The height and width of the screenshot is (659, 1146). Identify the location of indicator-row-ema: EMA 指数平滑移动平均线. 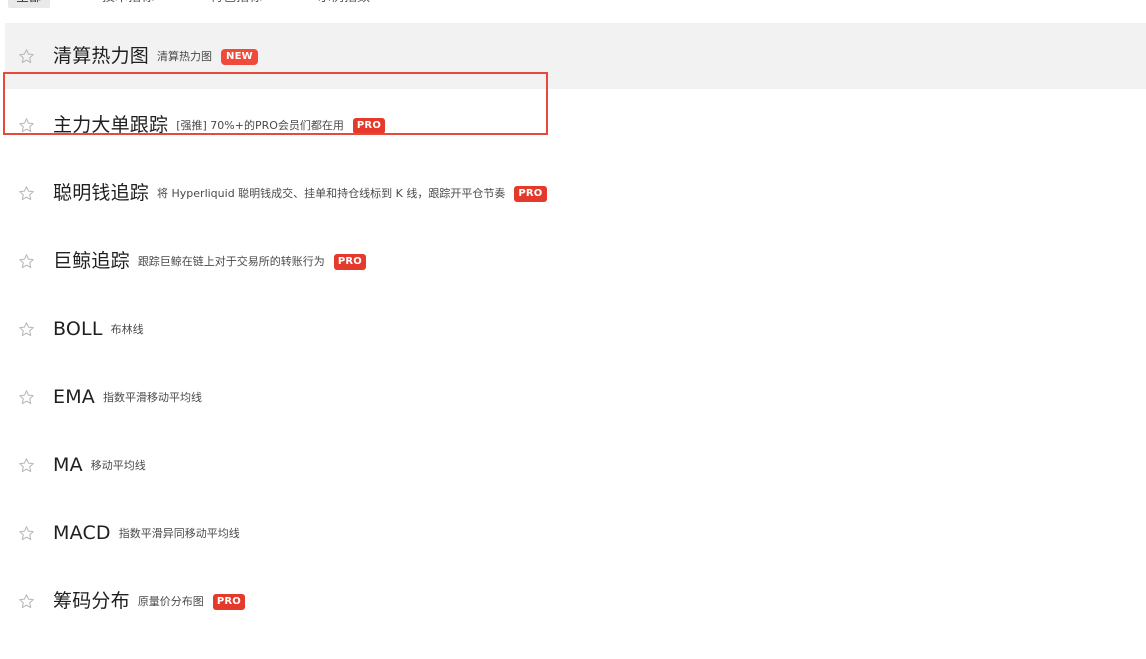
(575, 397).